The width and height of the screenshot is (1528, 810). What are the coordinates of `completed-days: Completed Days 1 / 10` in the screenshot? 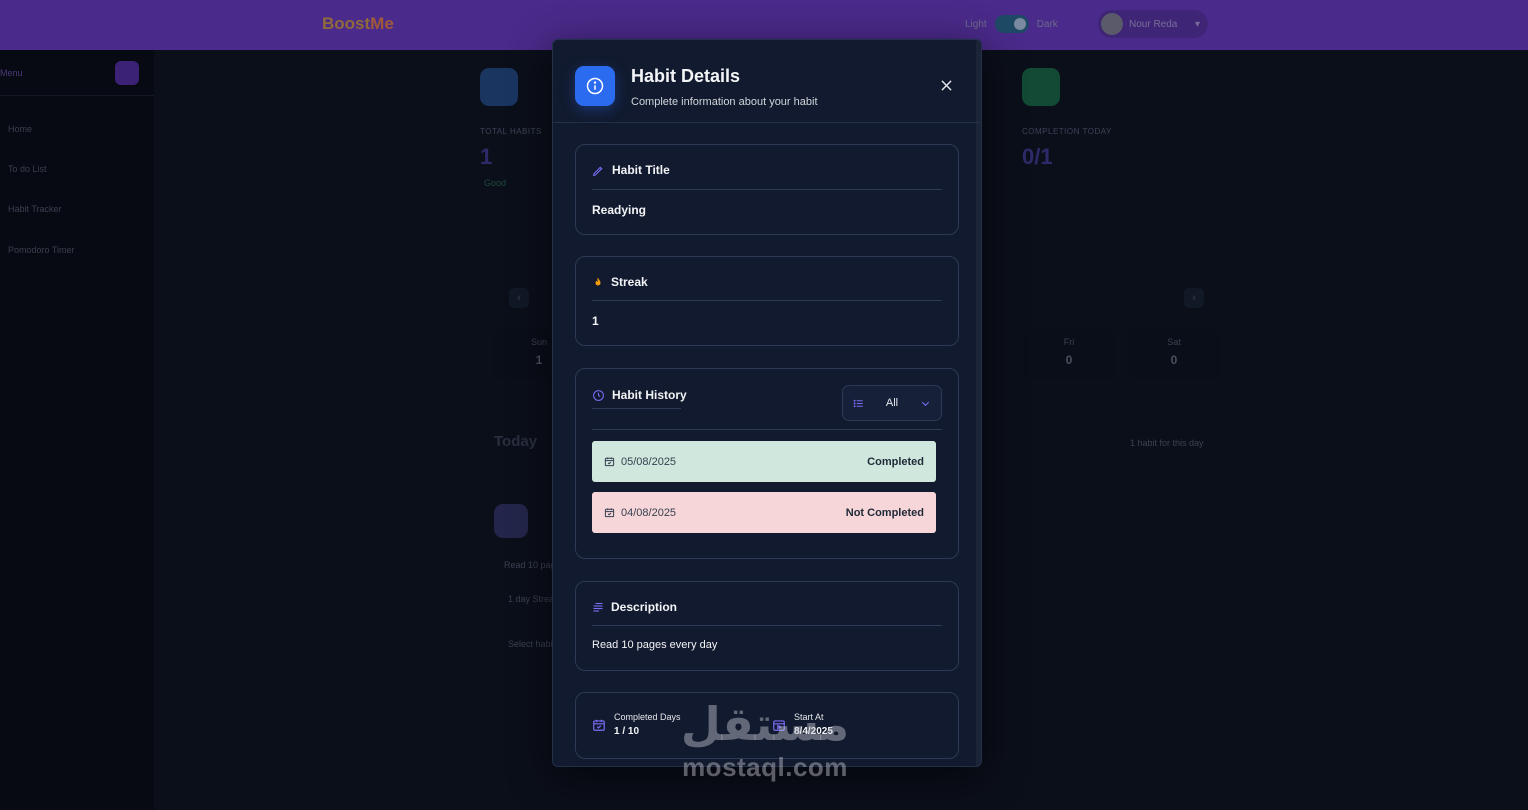 It's located at (636, 724).